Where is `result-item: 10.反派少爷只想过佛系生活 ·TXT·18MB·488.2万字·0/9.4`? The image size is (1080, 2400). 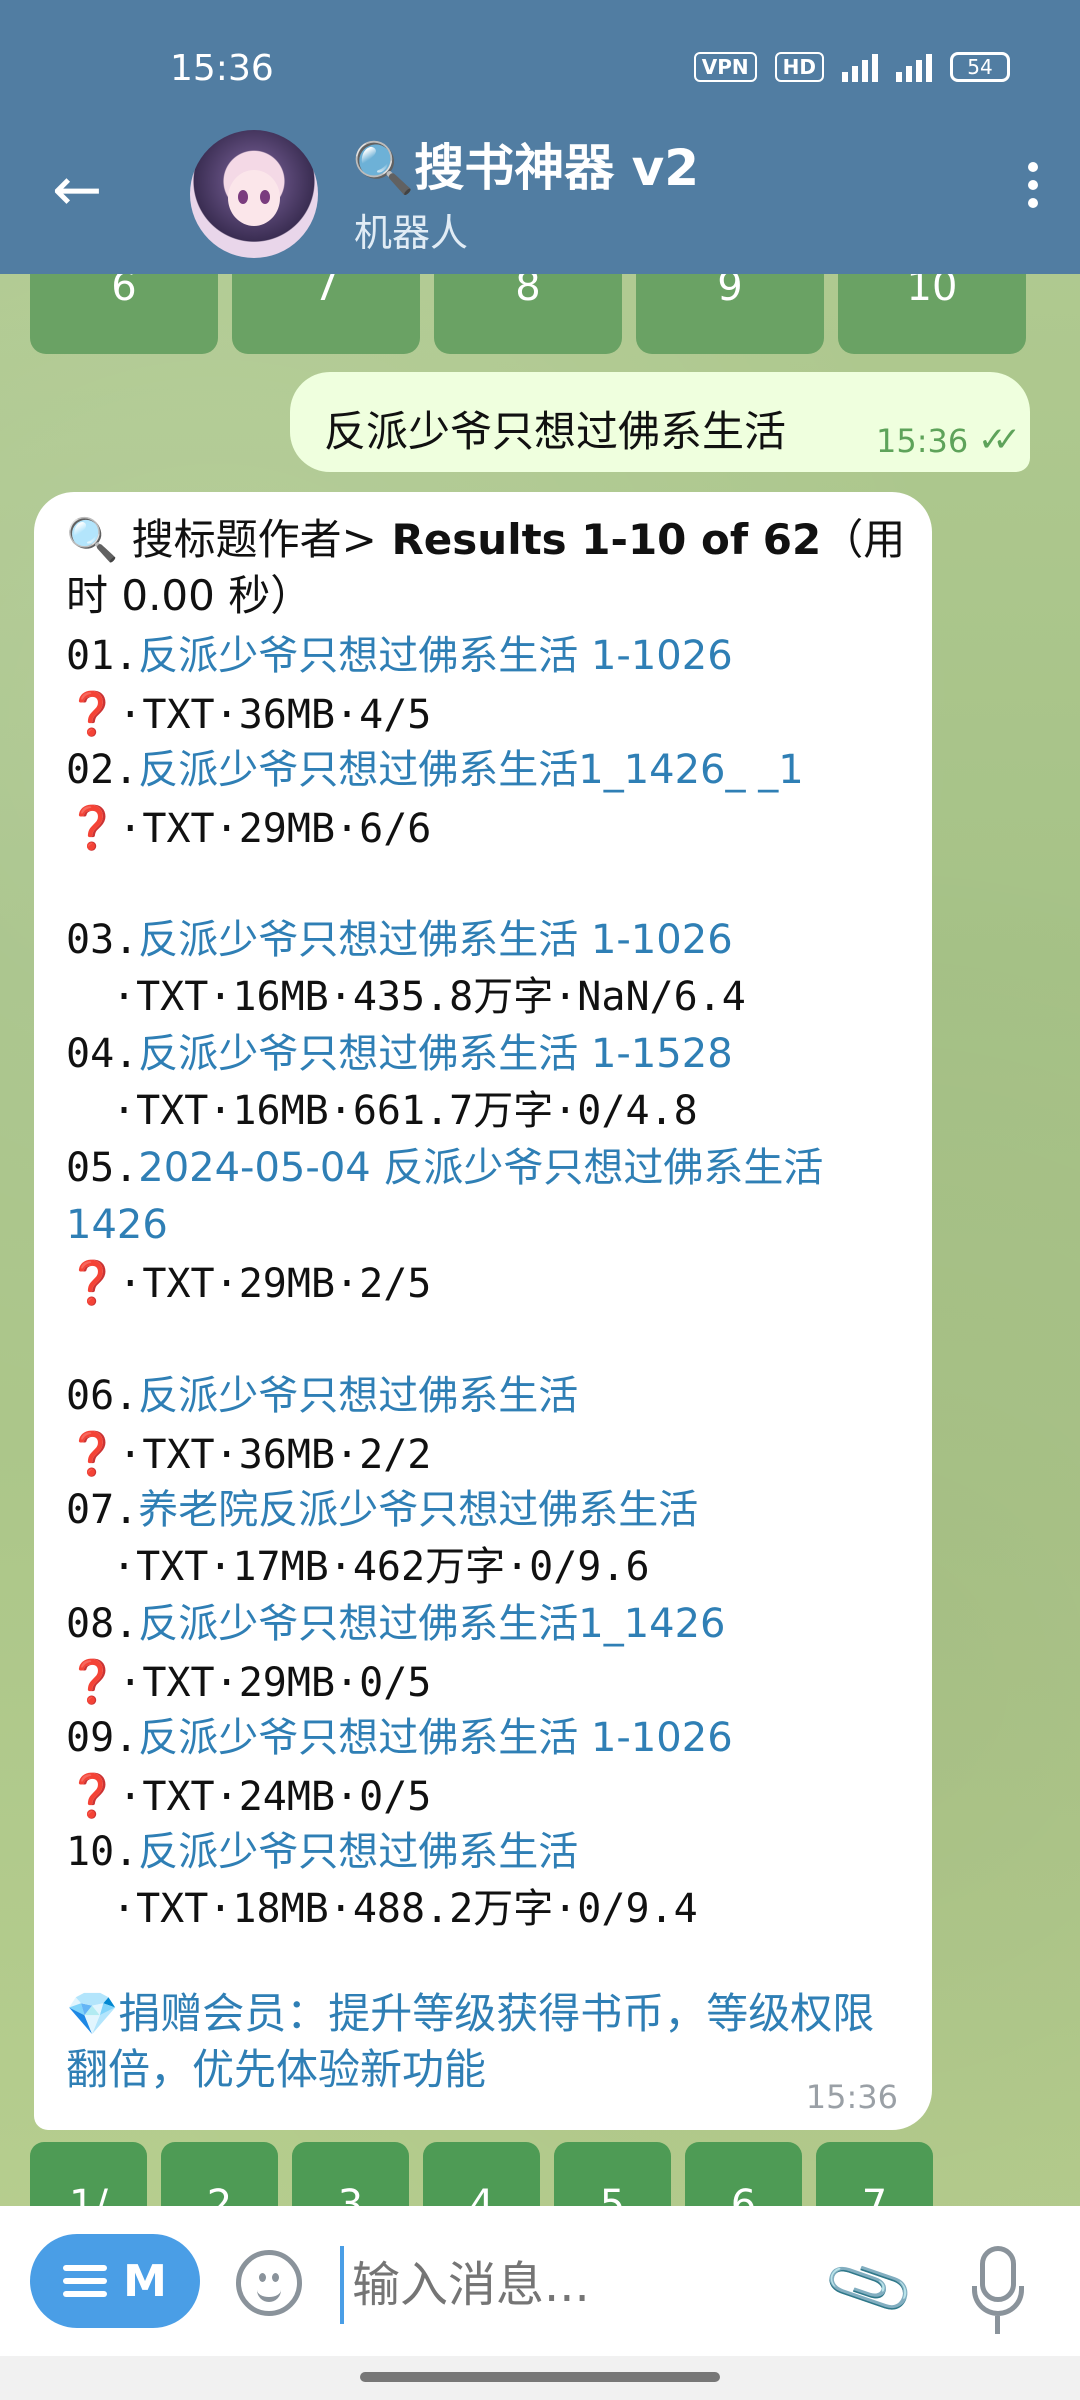
result-item: 10.反派少爷只想过佛系生活 ·TXT·18MB·488.2万字·0/9.4 is located at coordinates (491, 1881).